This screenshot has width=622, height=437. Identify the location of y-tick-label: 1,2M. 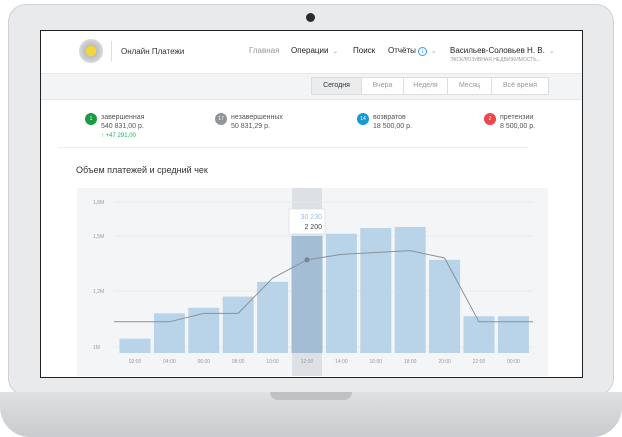
(98, 292).